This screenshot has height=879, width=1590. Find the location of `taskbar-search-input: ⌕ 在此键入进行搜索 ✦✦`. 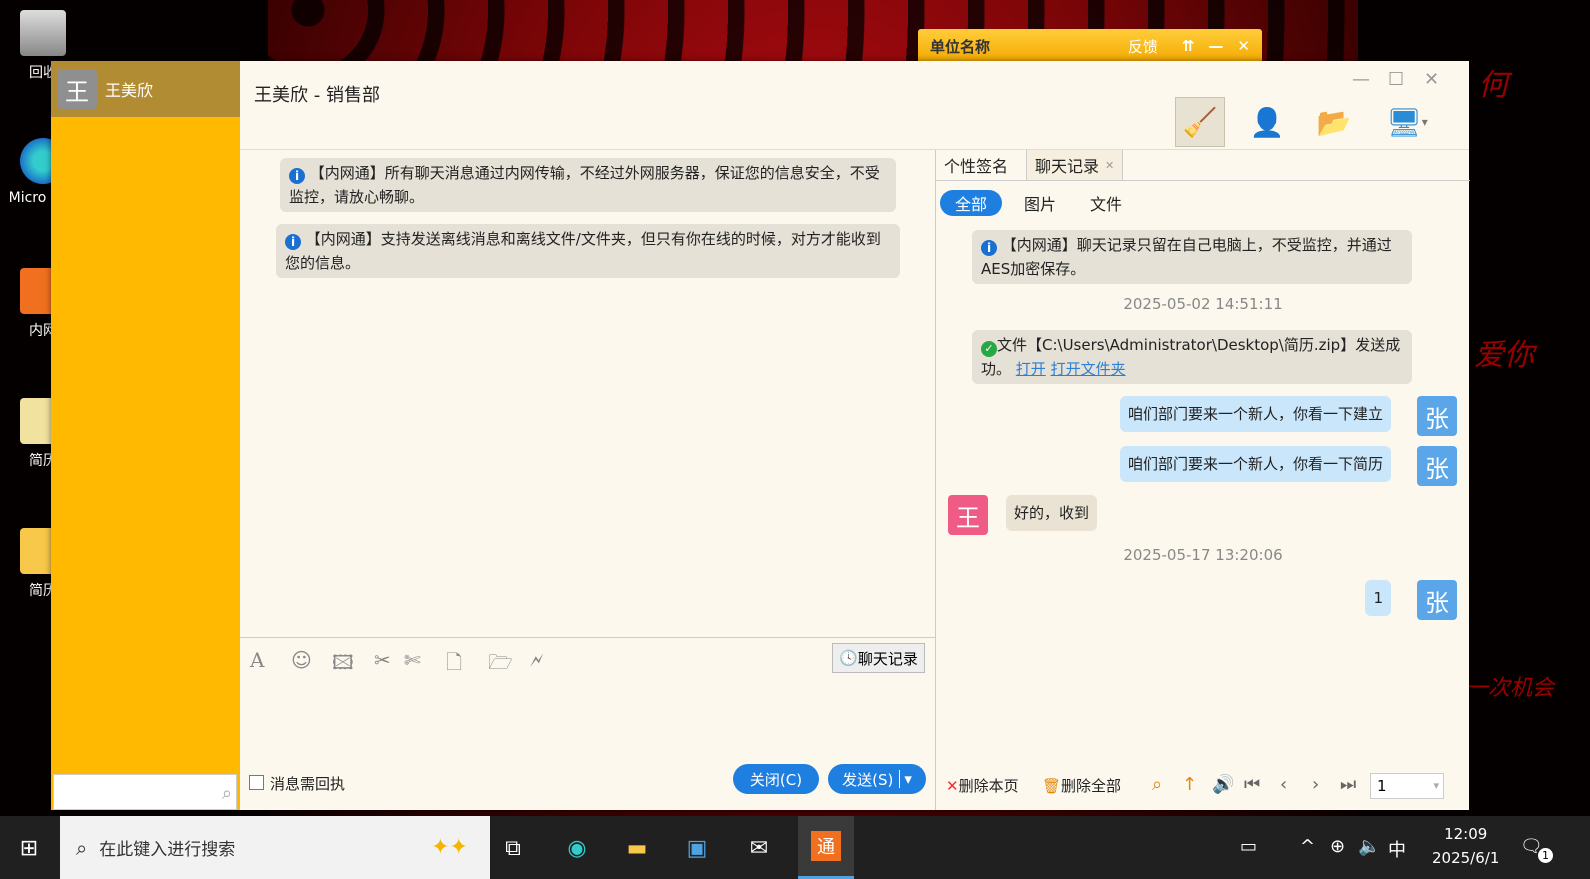

taskbar-search-input: ⌕ 在此键入进行搜索 ✦✦ is located at coordinates (275, 847).